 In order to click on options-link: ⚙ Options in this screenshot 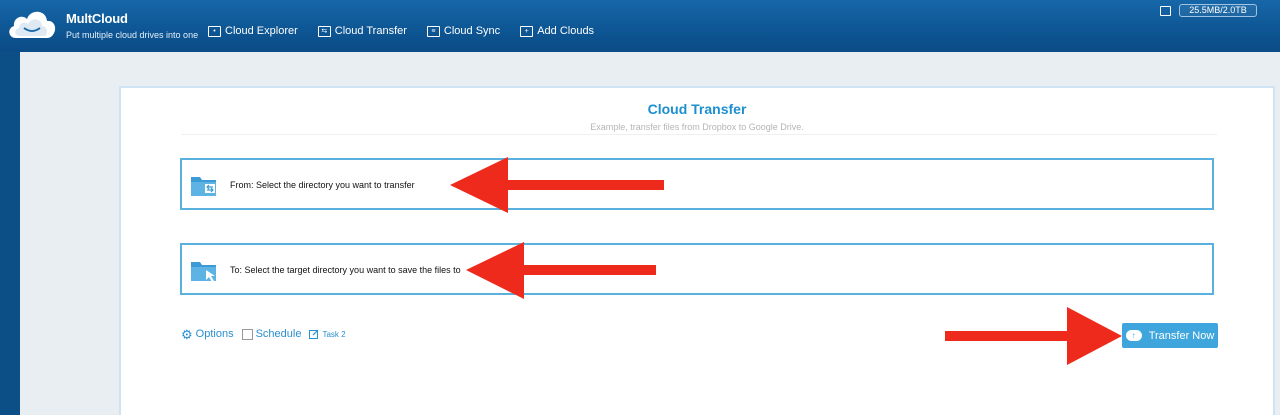, I will do `click(207, 334)`.